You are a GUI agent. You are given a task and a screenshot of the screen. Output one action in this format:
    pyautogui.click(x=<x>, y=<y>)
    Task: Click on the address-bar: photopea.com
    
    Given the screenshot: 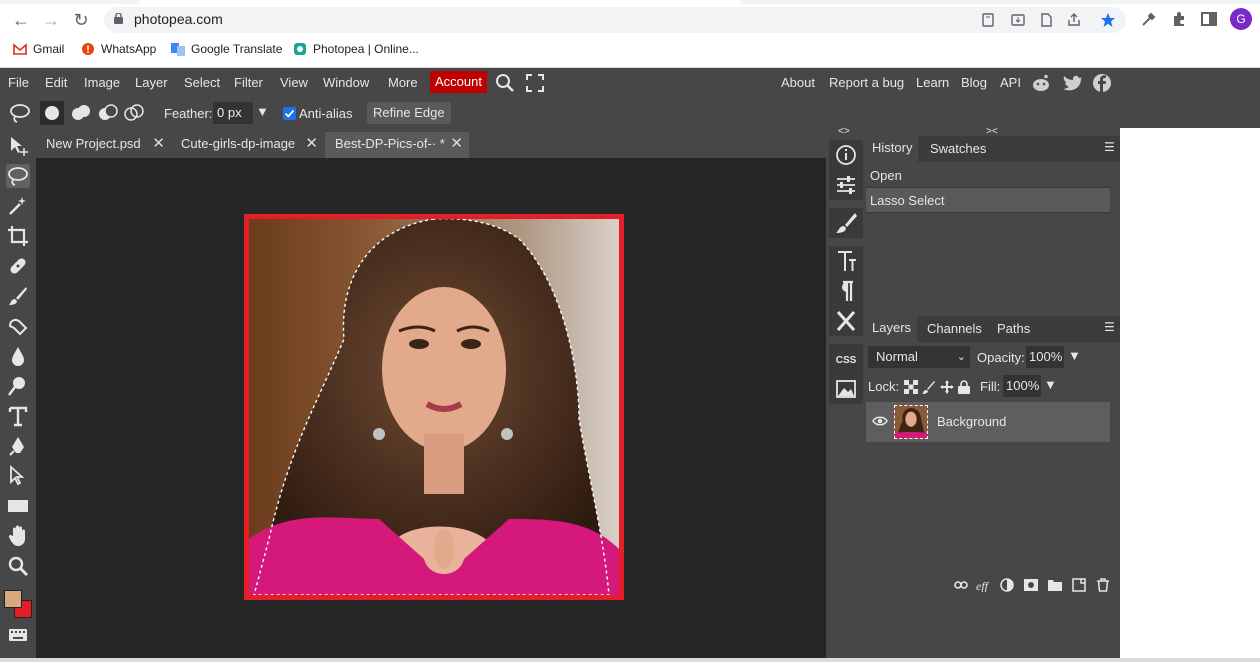 What is the action you would take?
    pyautogui.click(x=615, y=20)
    